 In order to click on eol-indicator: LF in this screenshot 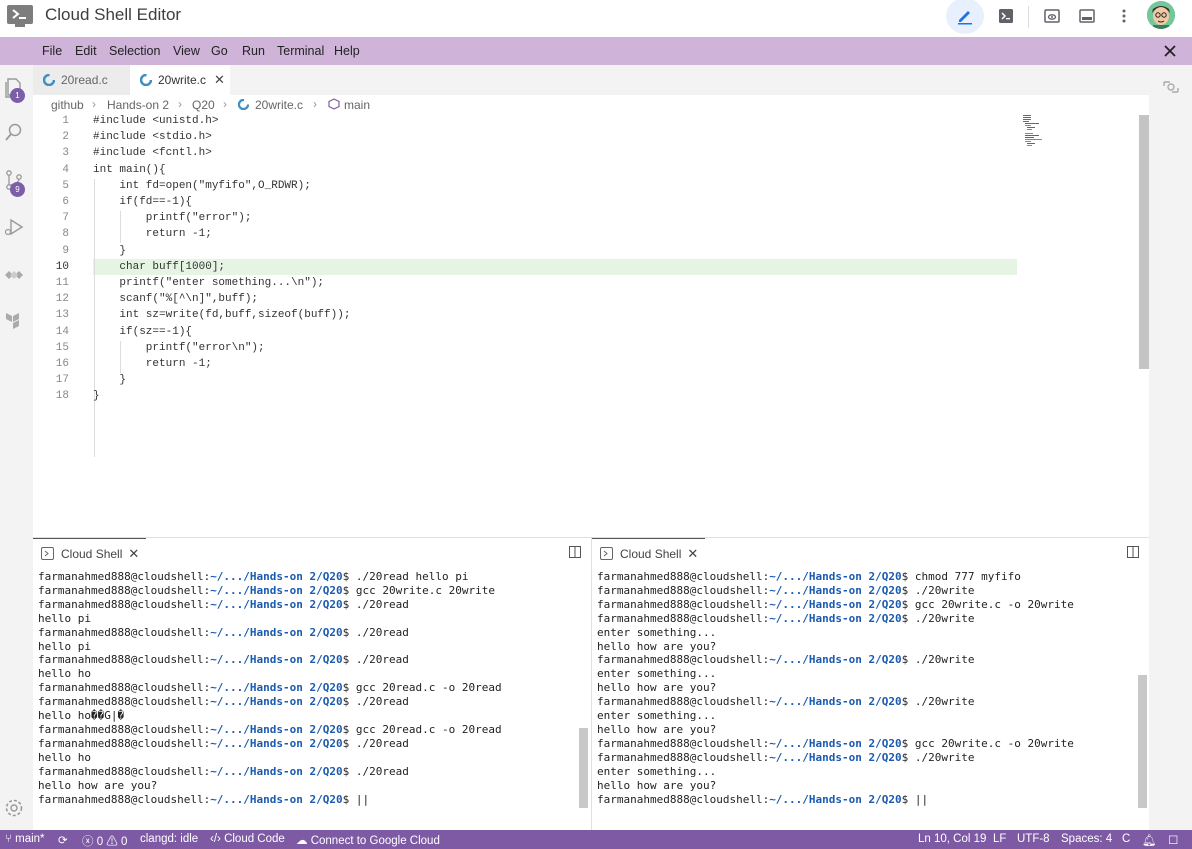, I will do `click(999, 839)`.